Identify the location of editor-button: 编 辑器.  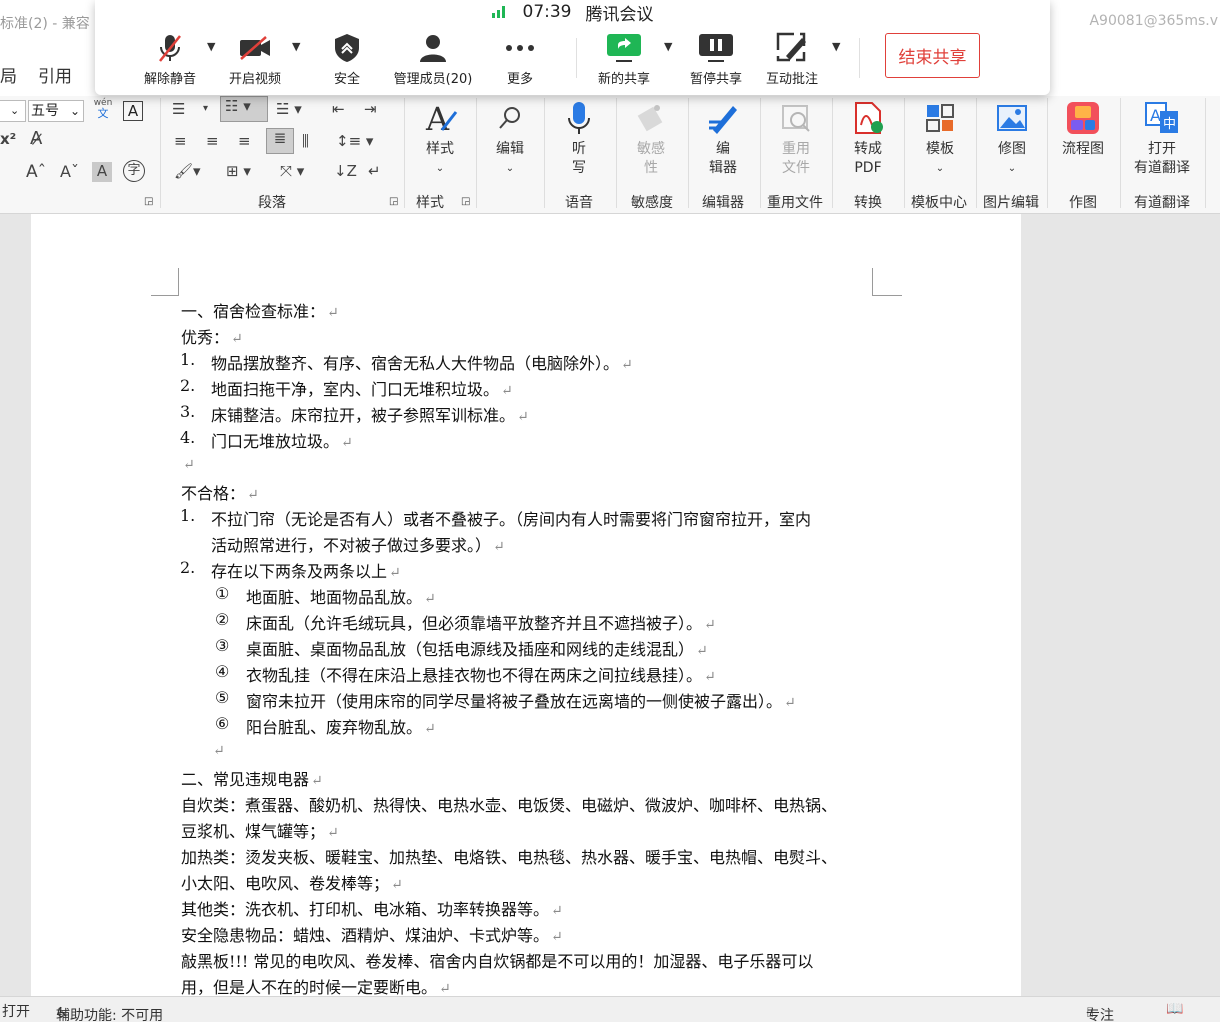
(723, 139).